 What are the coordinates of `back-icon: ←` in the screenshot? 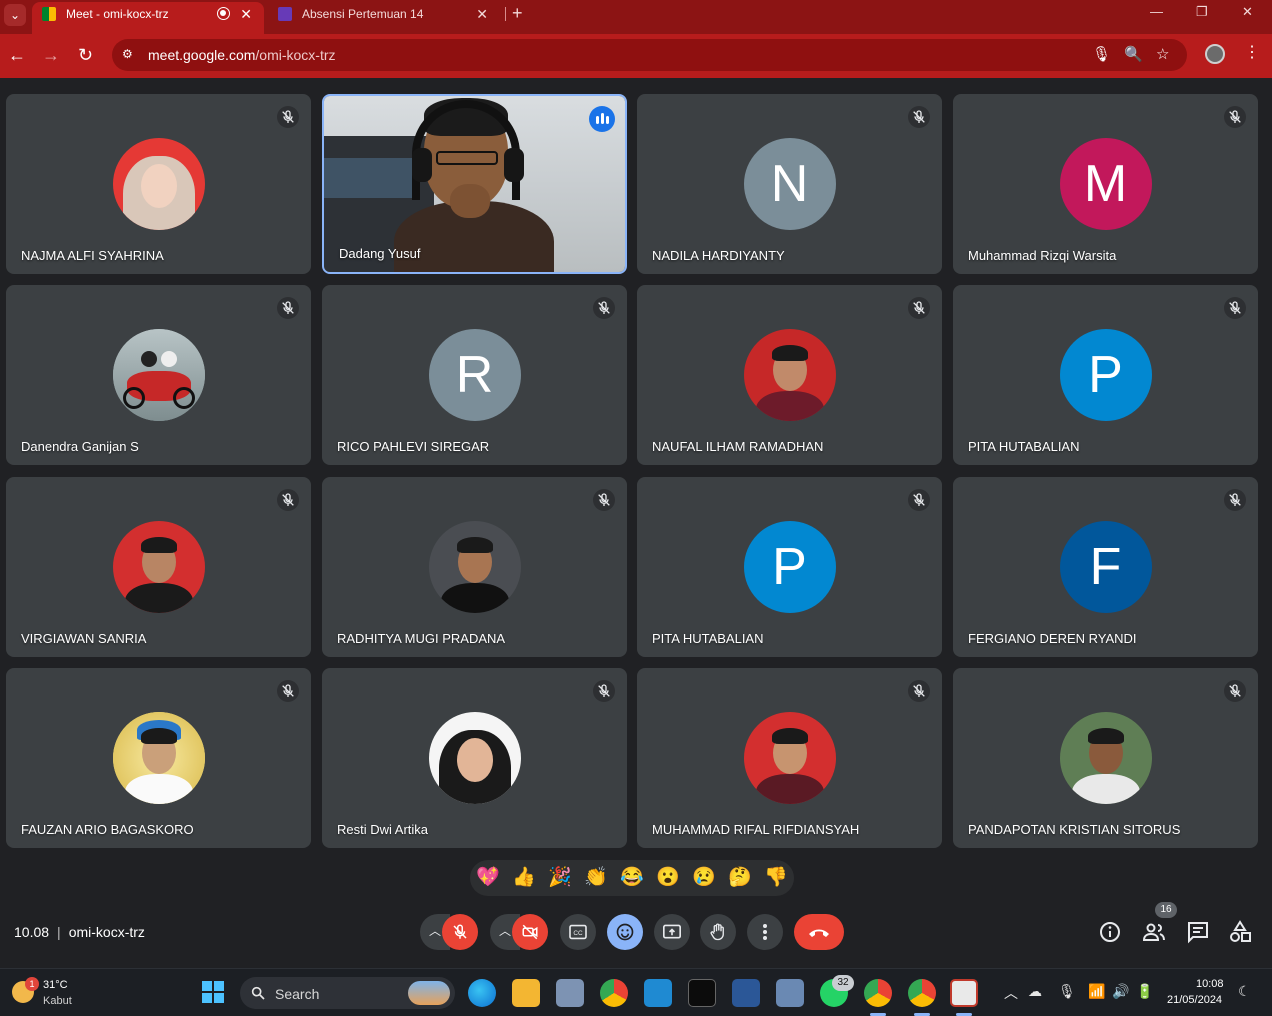 It's located at (17, 55).